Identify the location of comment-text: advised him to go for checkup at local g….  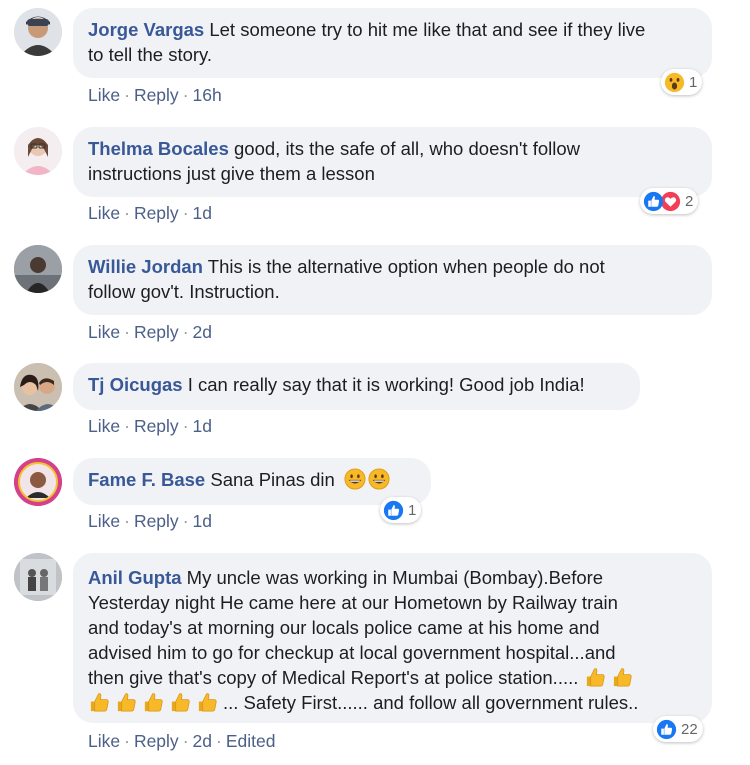
(352, 652).